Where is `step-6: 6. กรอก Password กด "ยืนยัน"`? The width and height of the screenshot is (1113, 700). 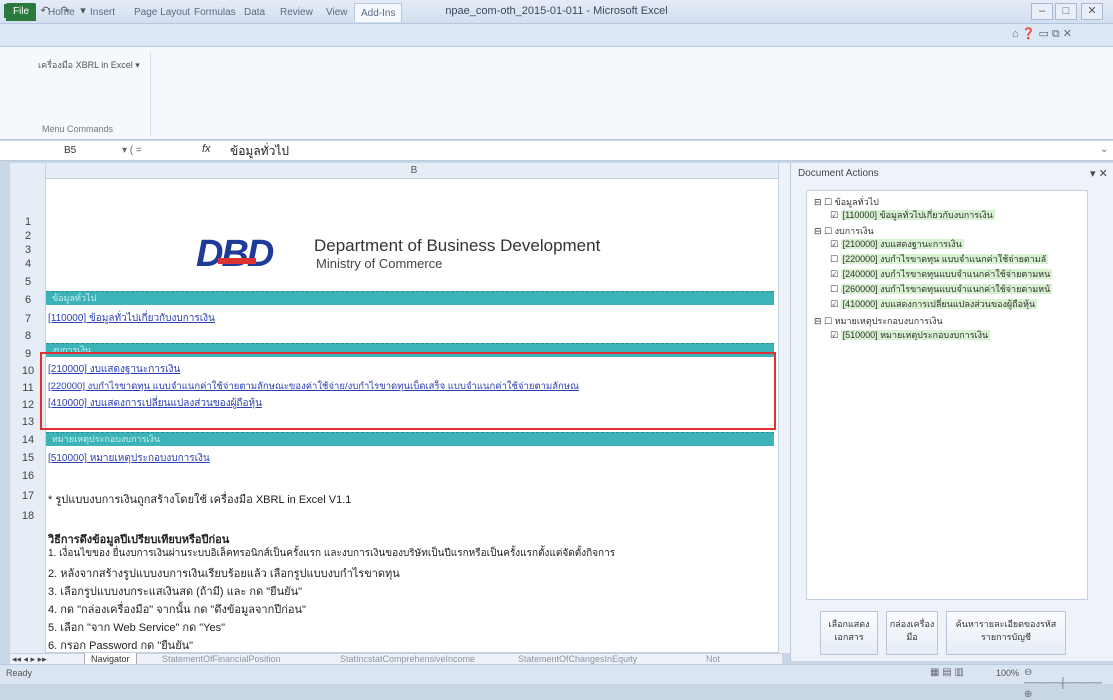 step-6: 6. กรอก Password กด "ยืนยัน" is located at coordinates (121, 646).